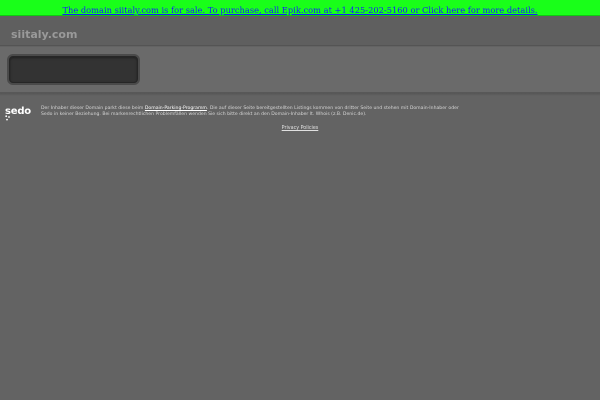  I want to click on domain-parking-link: Domain-Parking-Programm, so click(176, 108).